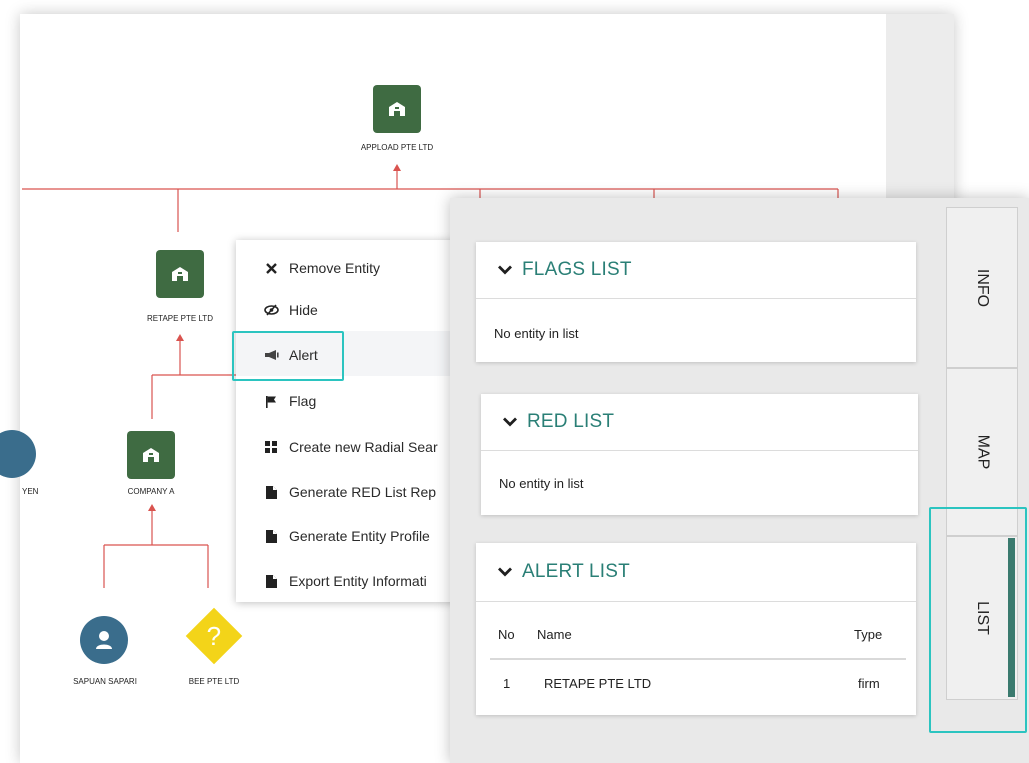 The width and height of the screenshot is (1029, 763). What do you see at coordinates (576, 571) in the screenshot?
I see `alert-list-title: ALERT LIST` at bounding box center [576, 571].